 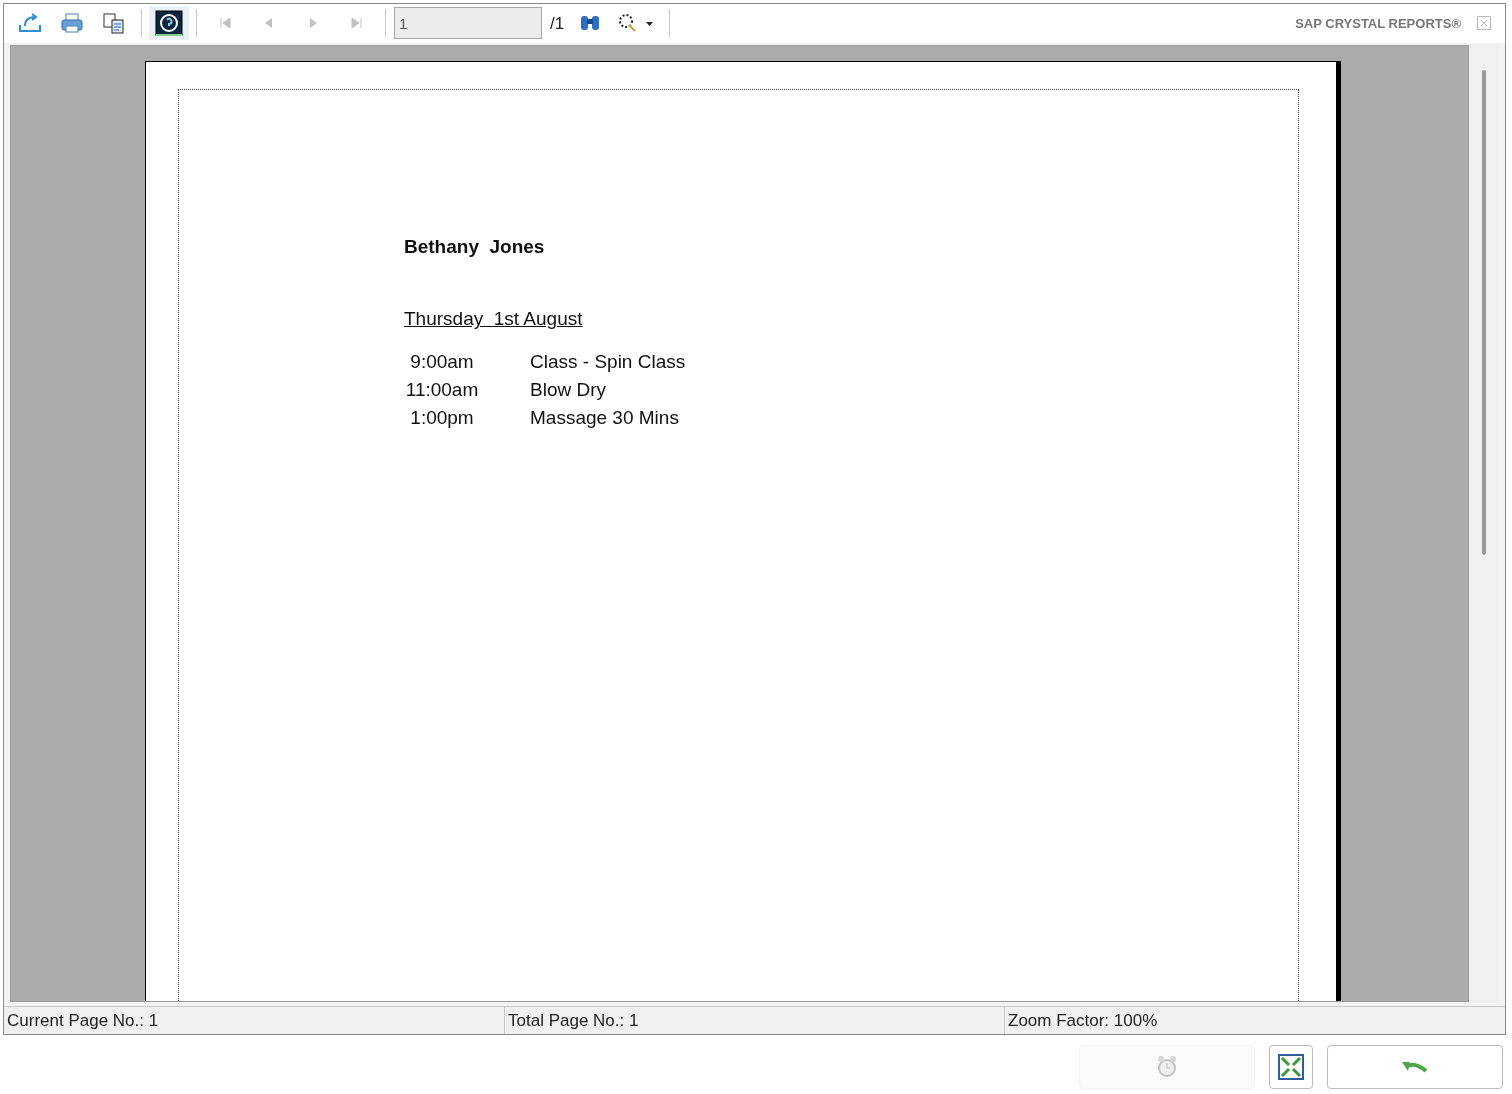 What do you see at coordinates (493, 319) in the screenshot?
I see `report-date: Thursday 1st August` at bounding box center [493, 319].